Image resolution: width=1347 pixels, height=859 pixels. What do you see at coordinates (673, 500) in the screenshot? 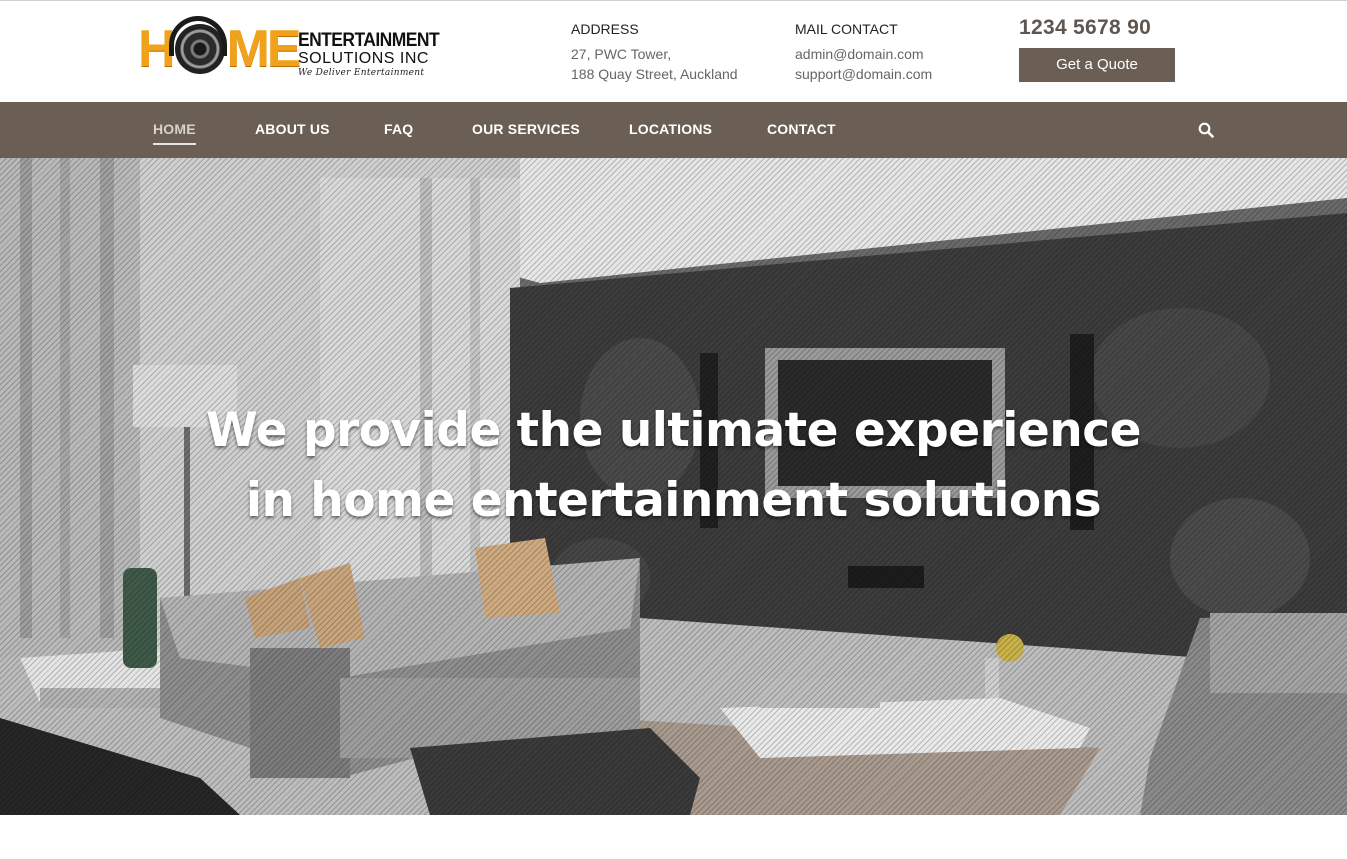
I see `hero-headline-line-2: in home entertainment solutions` at bounding box center [673, 500].